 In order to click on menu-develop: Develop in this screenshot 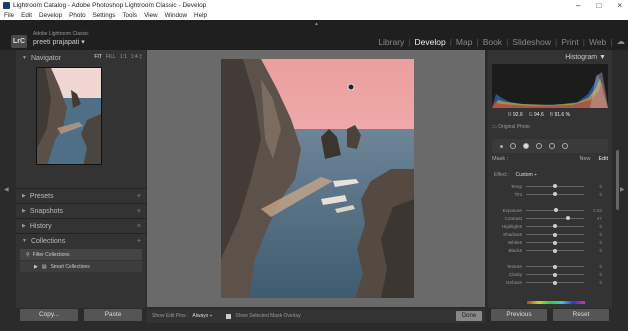, I will do `click(50, 15)`.